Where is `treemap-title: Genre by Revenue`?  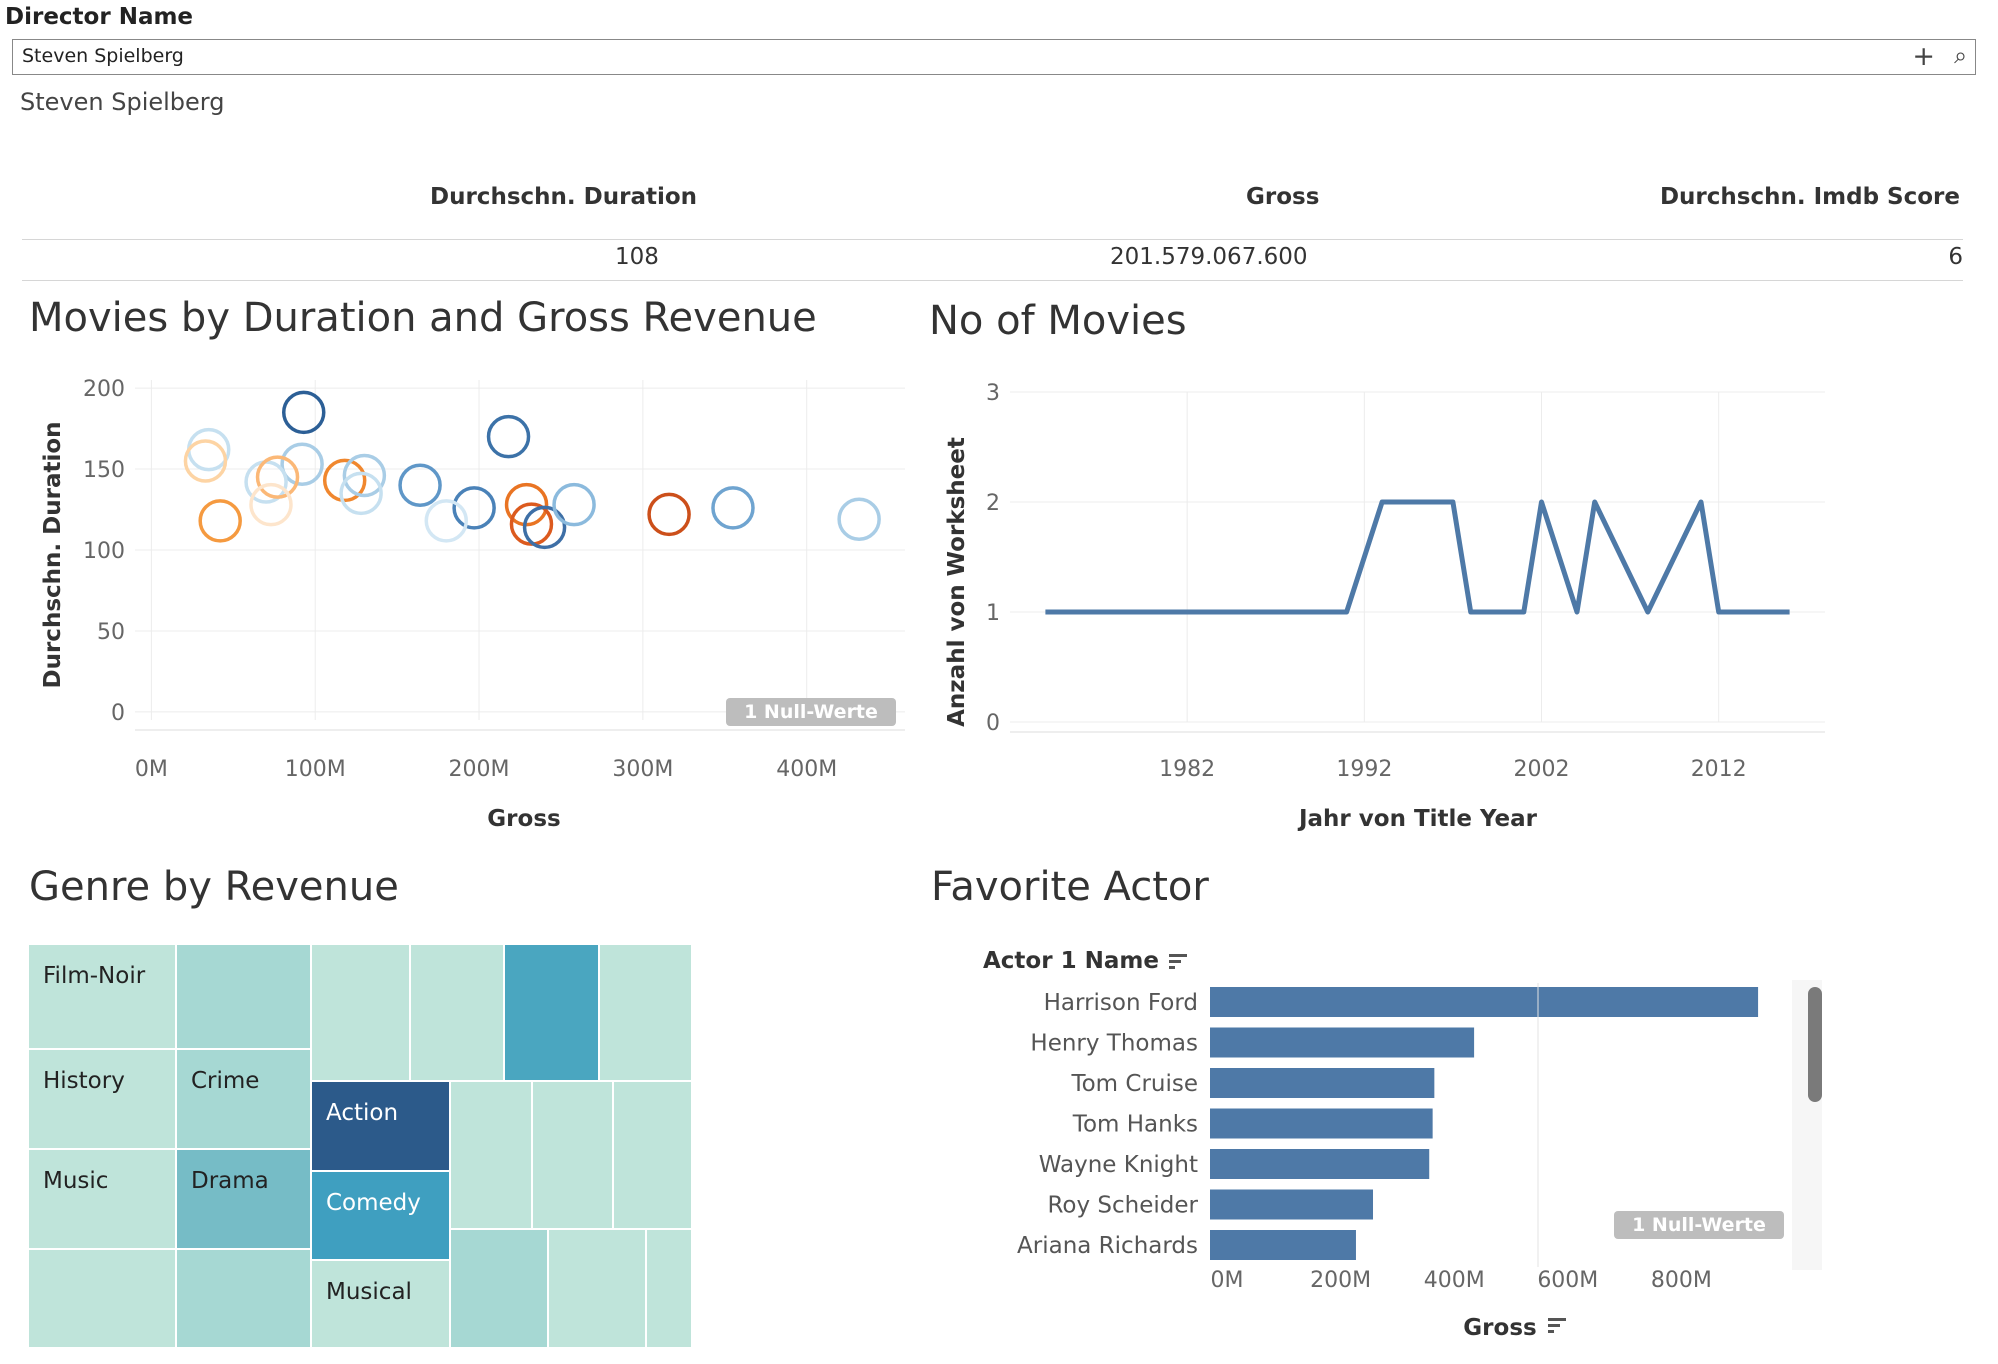
treemap-title: Genre by Revenue is located at coordinates (214, 887).